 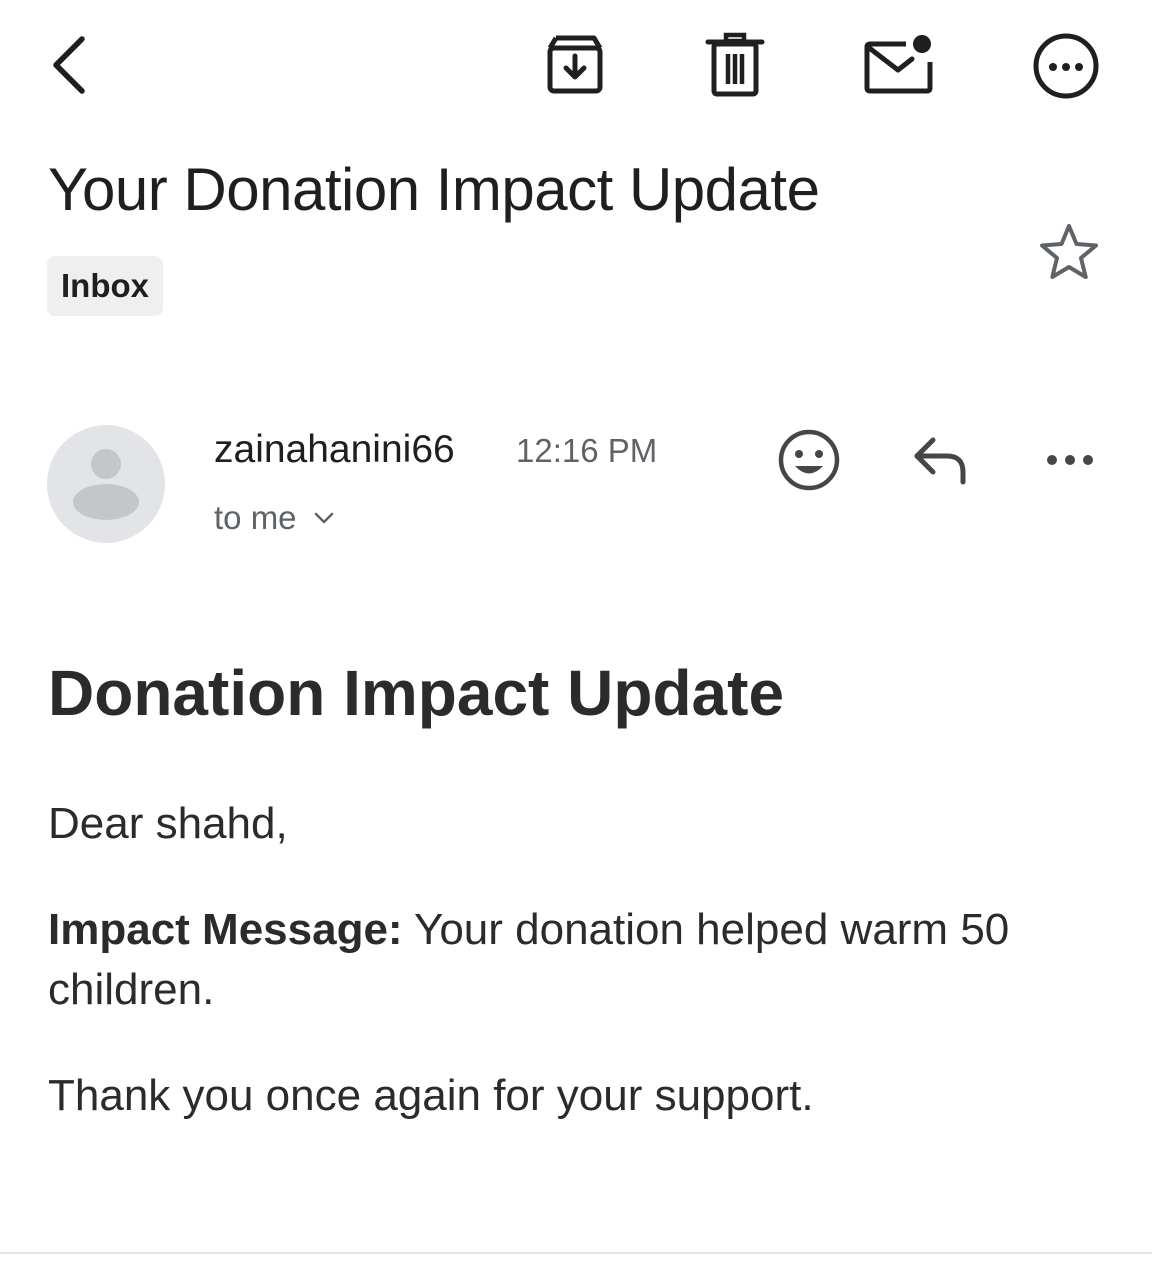 I want to click on sender-avatar, so click(x=106, y=484).